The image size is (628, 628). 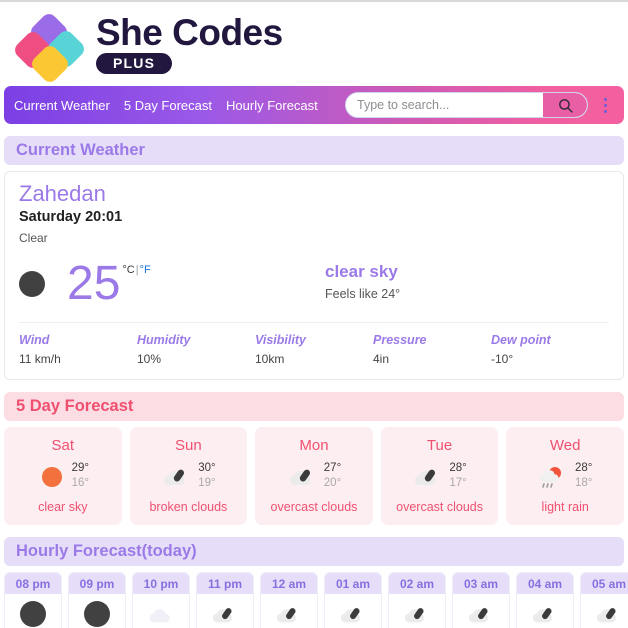 What do you see at coordinates (604, 584) in the screenshot?
I see `hourly-time: 05 am` at bounding box center [604, 584].